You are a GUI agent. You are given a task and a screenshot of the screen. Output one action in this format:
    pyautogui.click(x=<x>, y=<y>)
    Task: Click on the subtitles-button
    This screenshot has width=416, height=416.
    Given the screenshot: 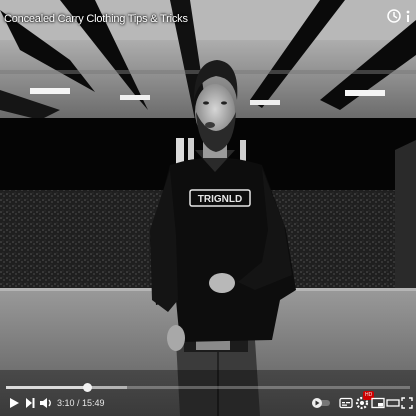 What is the action you would take?
    pyautogui.click(x=346, y=403)
    